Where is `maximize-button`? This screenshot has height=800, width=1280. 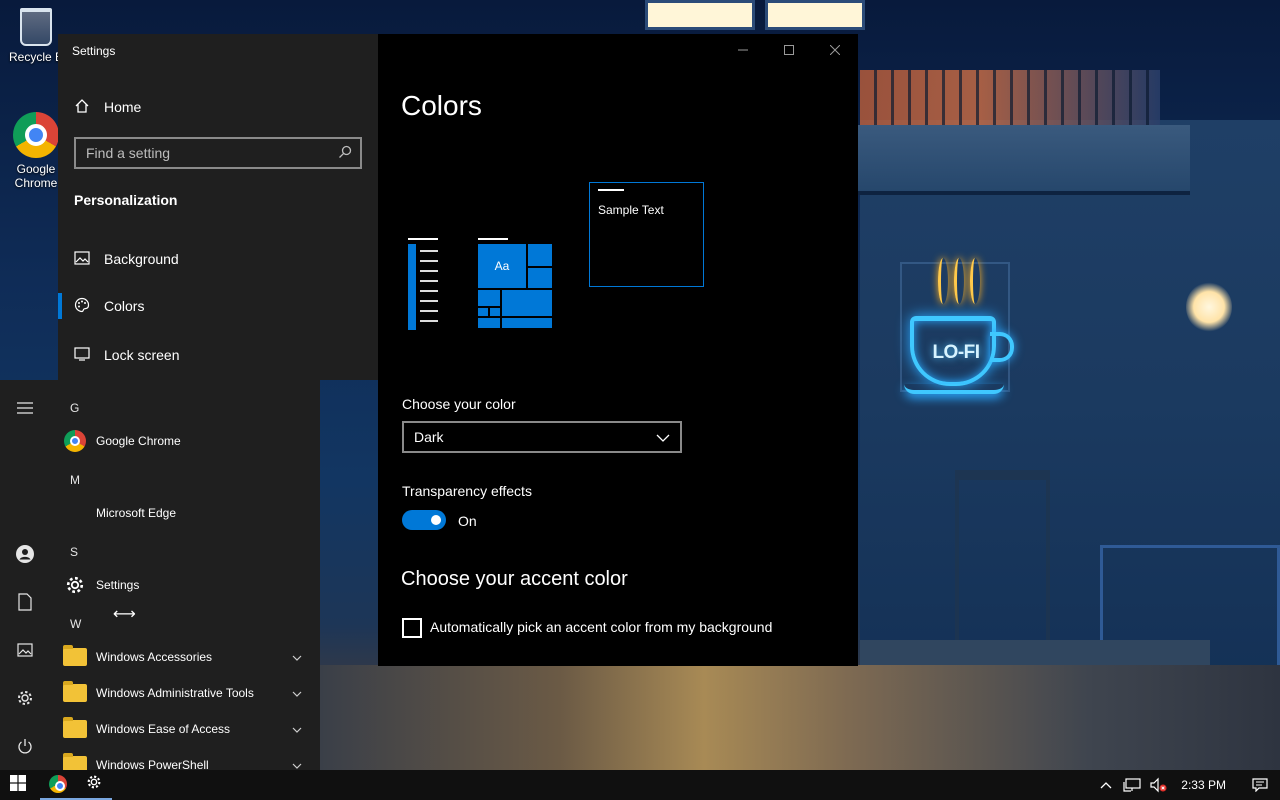
maximize-button is located at coordinates (789, 50).